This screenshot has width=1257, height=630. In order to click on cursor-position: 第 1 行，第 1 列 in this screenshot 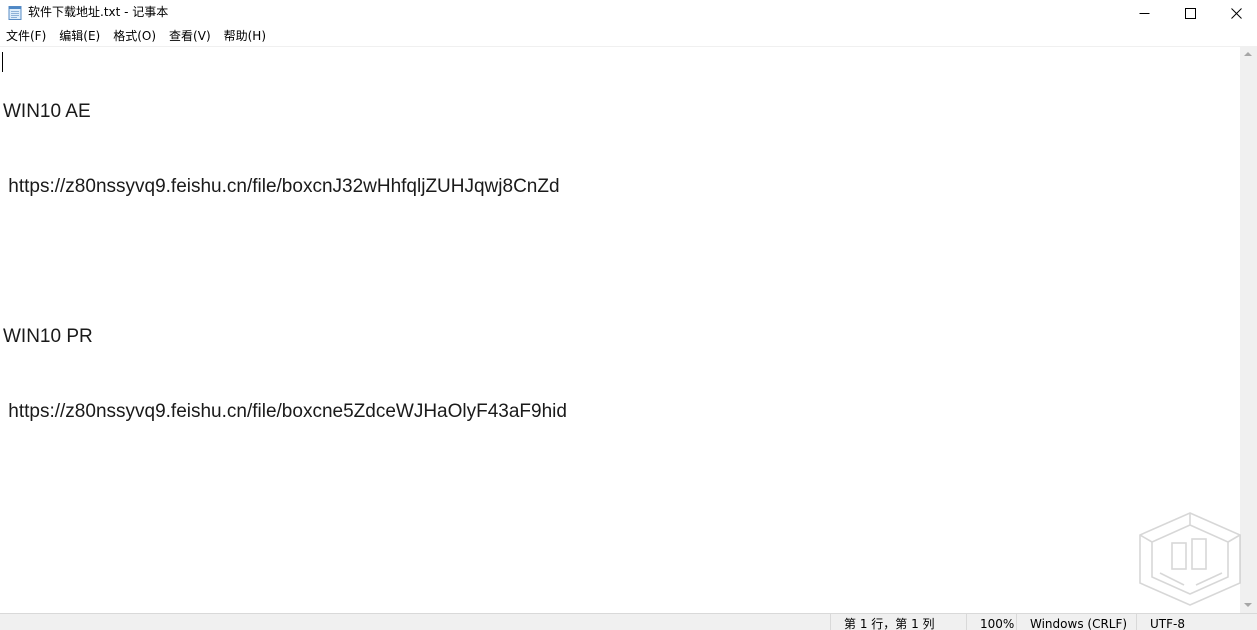, I will do `click(902, 622)`.